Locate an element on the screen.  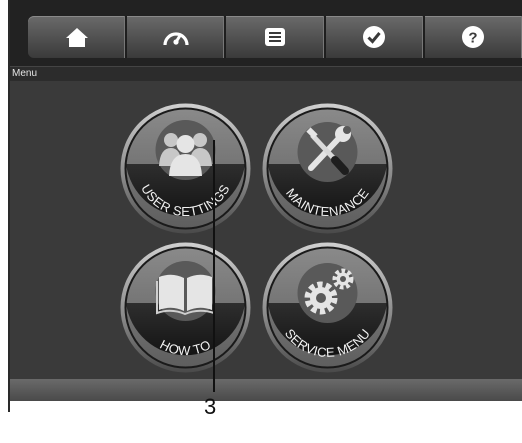
menu-header: Menu is located at coordinates (266, 74).